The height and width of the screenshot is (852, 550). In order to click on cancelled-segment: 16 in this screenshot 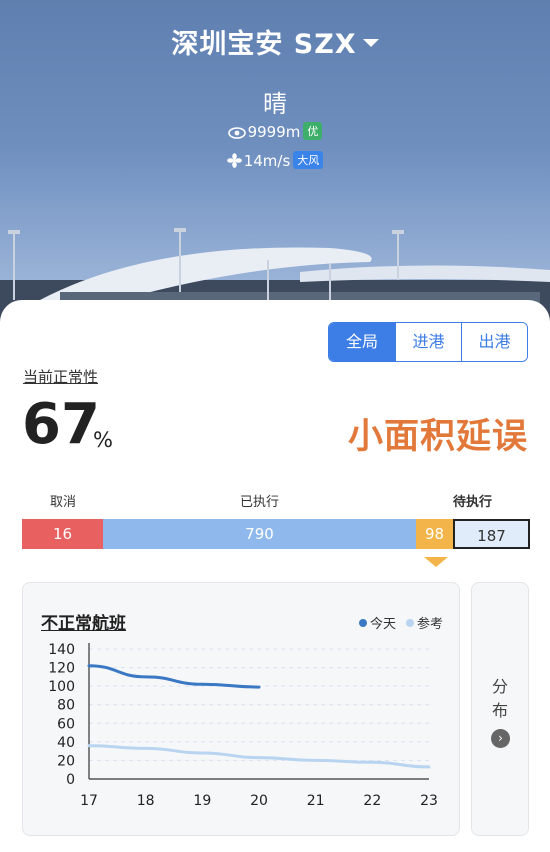, I will do `click(62, 534)`.